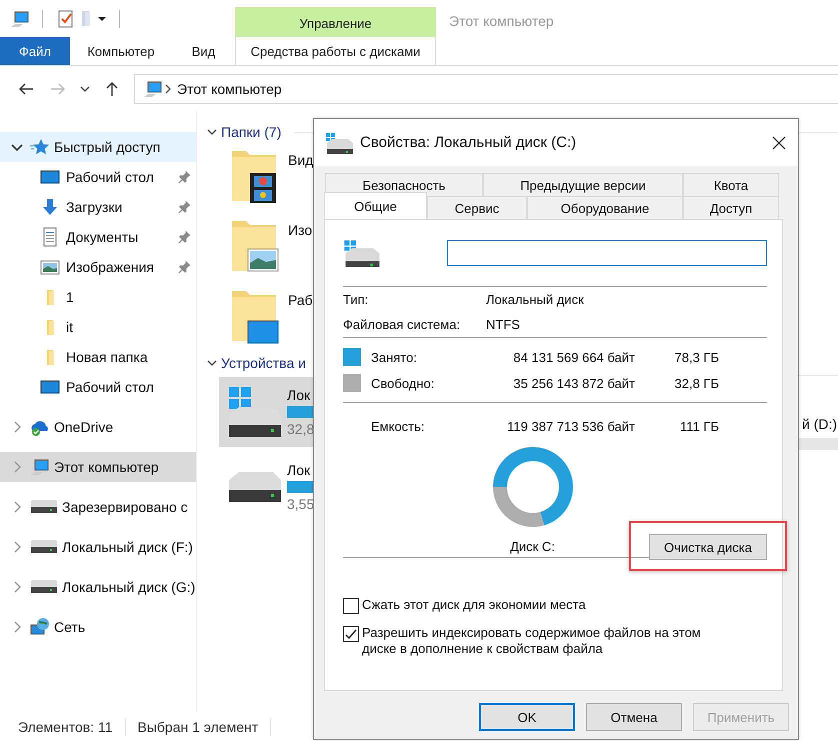 This screenshot has width=838, height=741. What do you see at coordinates (98, 627) in the screenshot?
I see `navigation-item: Сеть` at bounding box center [98, 627].